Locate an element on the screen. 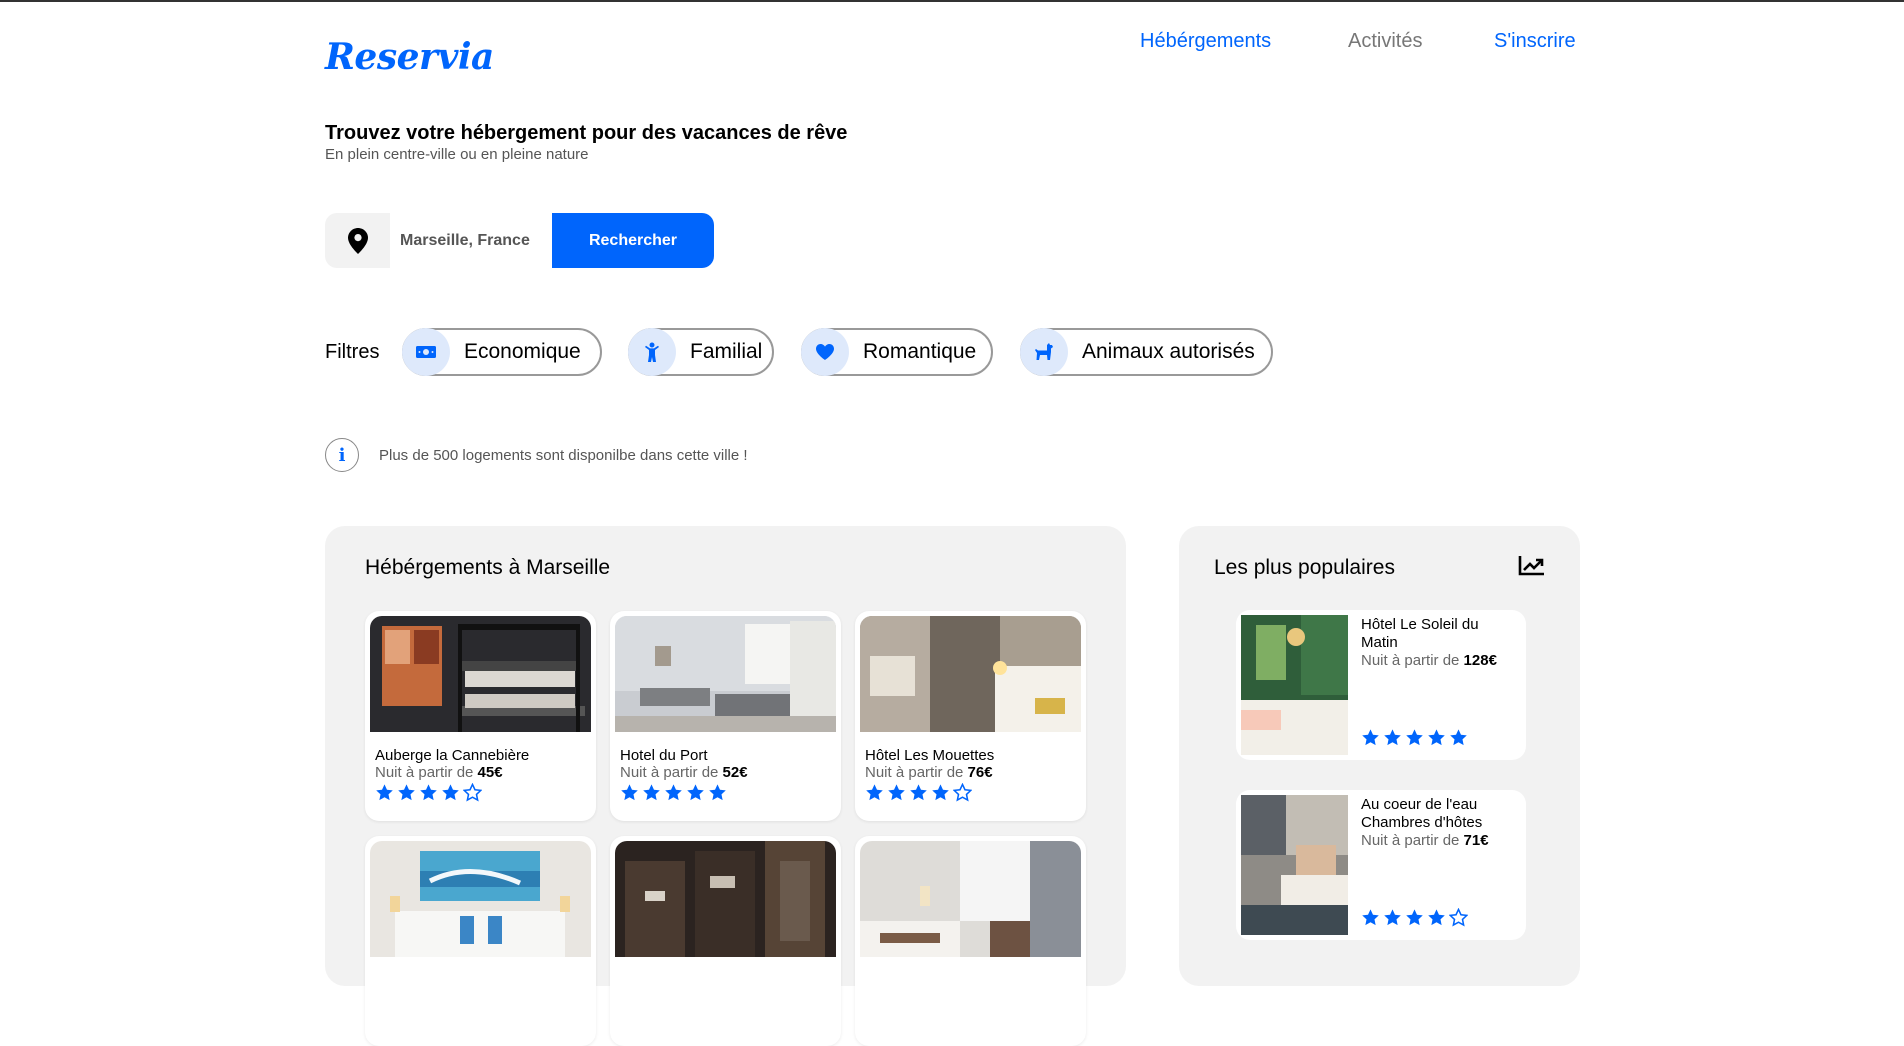 The height and width of the screenshot is (1046, 1904). map-pin-icon is located at coordinates (357, 240).